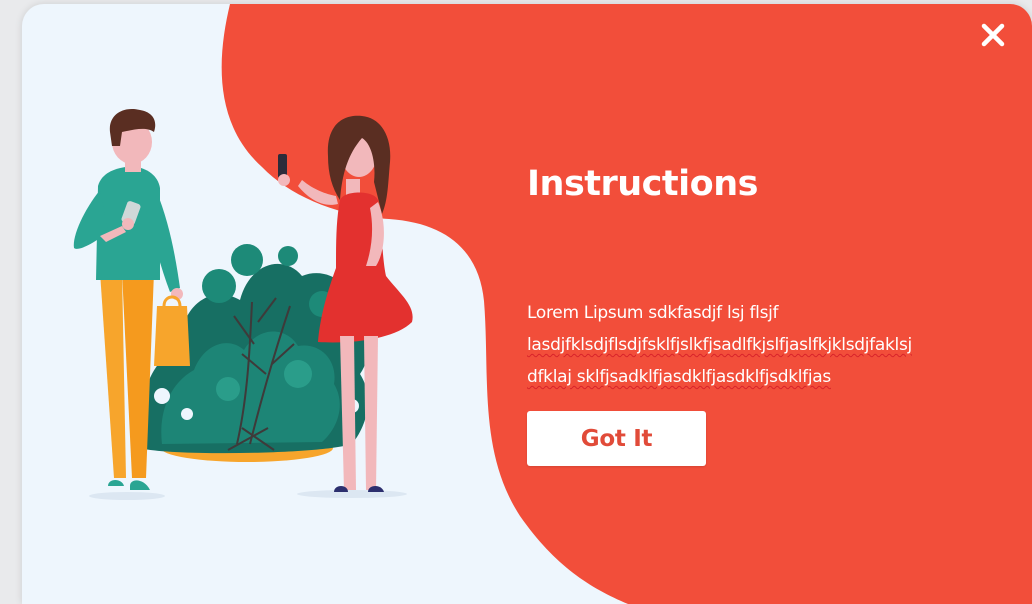 This screenshot has width=1032, height=604. Describe the element at coordinates (653, 313) in the screenshot. I see `message-line: Lorem Lipsum sdkfasdjf lsj flsjf` at that location.